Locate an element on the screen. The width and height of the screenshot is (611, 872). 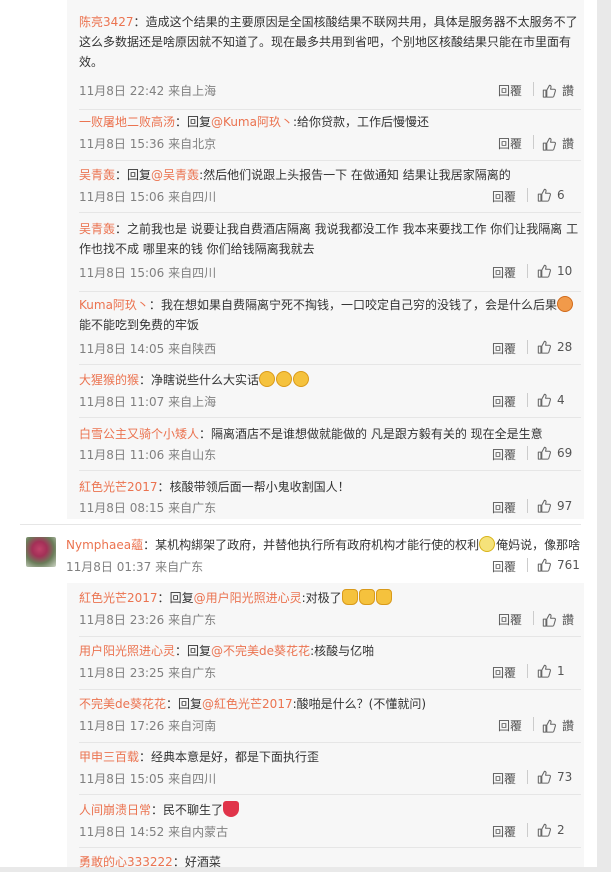
comment-timestamp-location: 11月8日 01:37 来自广东 is located at coordinates (135, 567).